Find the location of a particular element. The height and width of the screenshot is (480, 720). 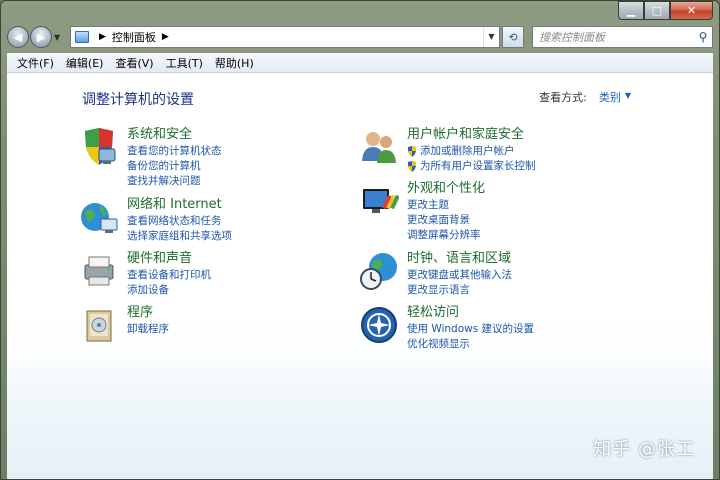

category-title: 用户帐户和家庭安全 is located at coordinates (471, 134).